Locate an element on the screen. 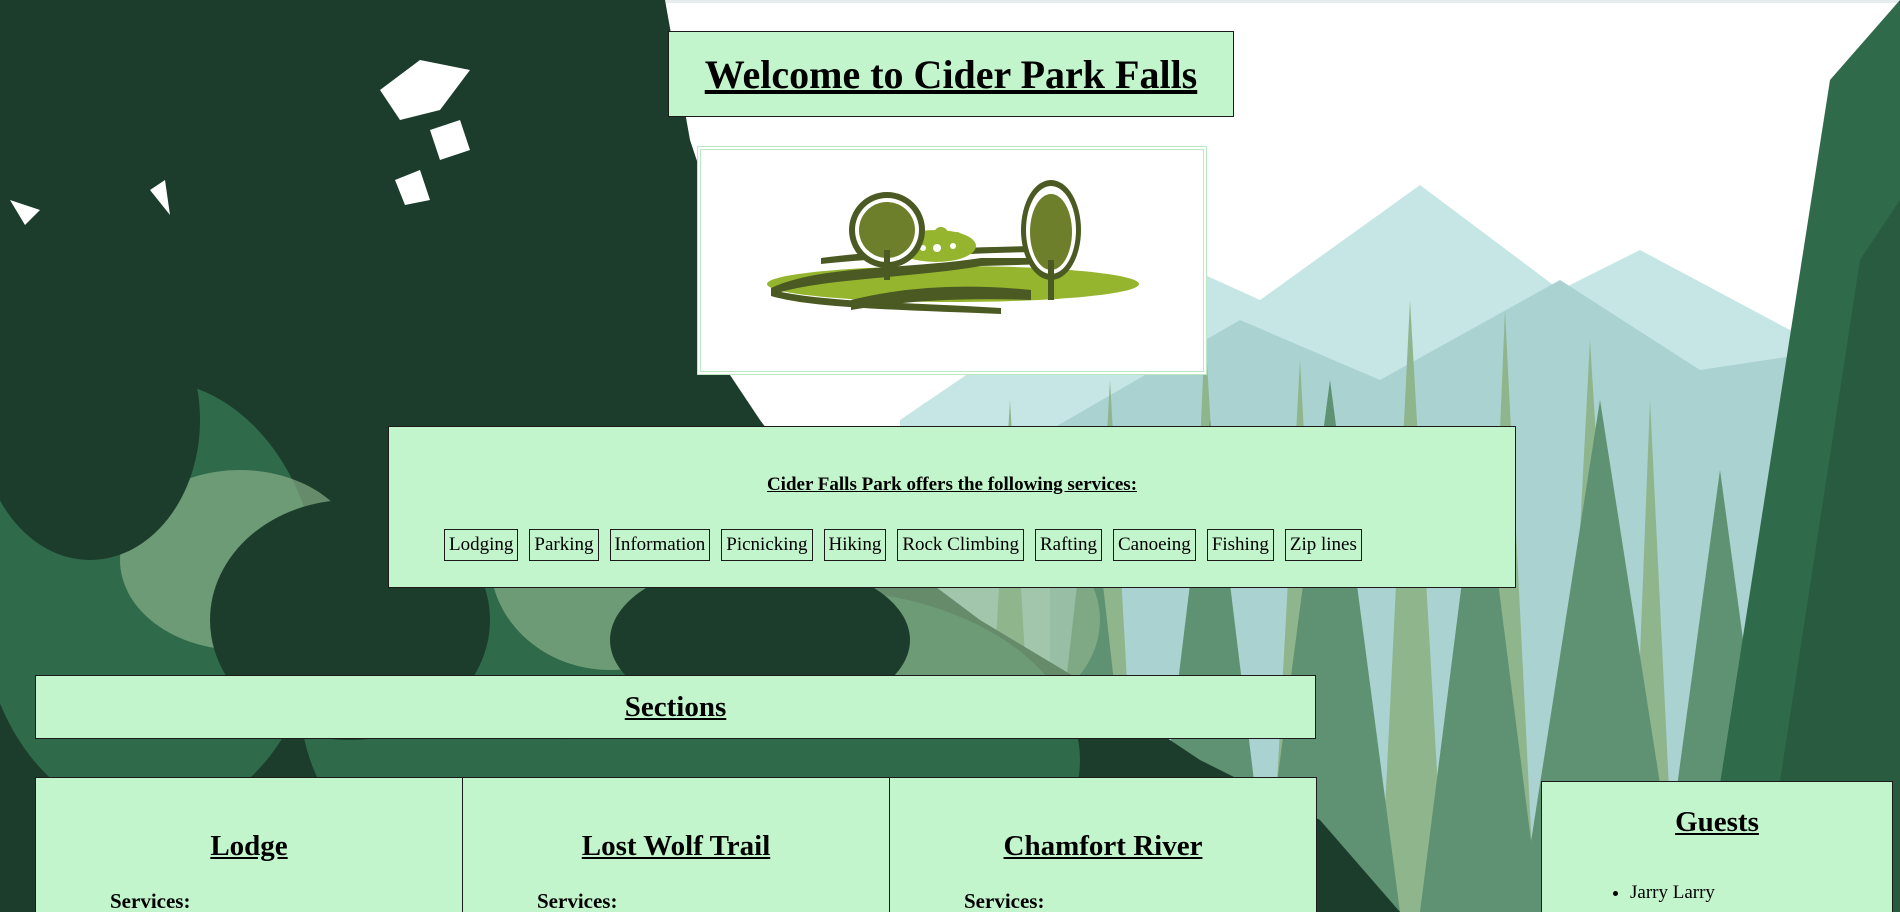 The image size is (1900, 912). service-tag: Zip lines is located at coordinates (1323, 545).